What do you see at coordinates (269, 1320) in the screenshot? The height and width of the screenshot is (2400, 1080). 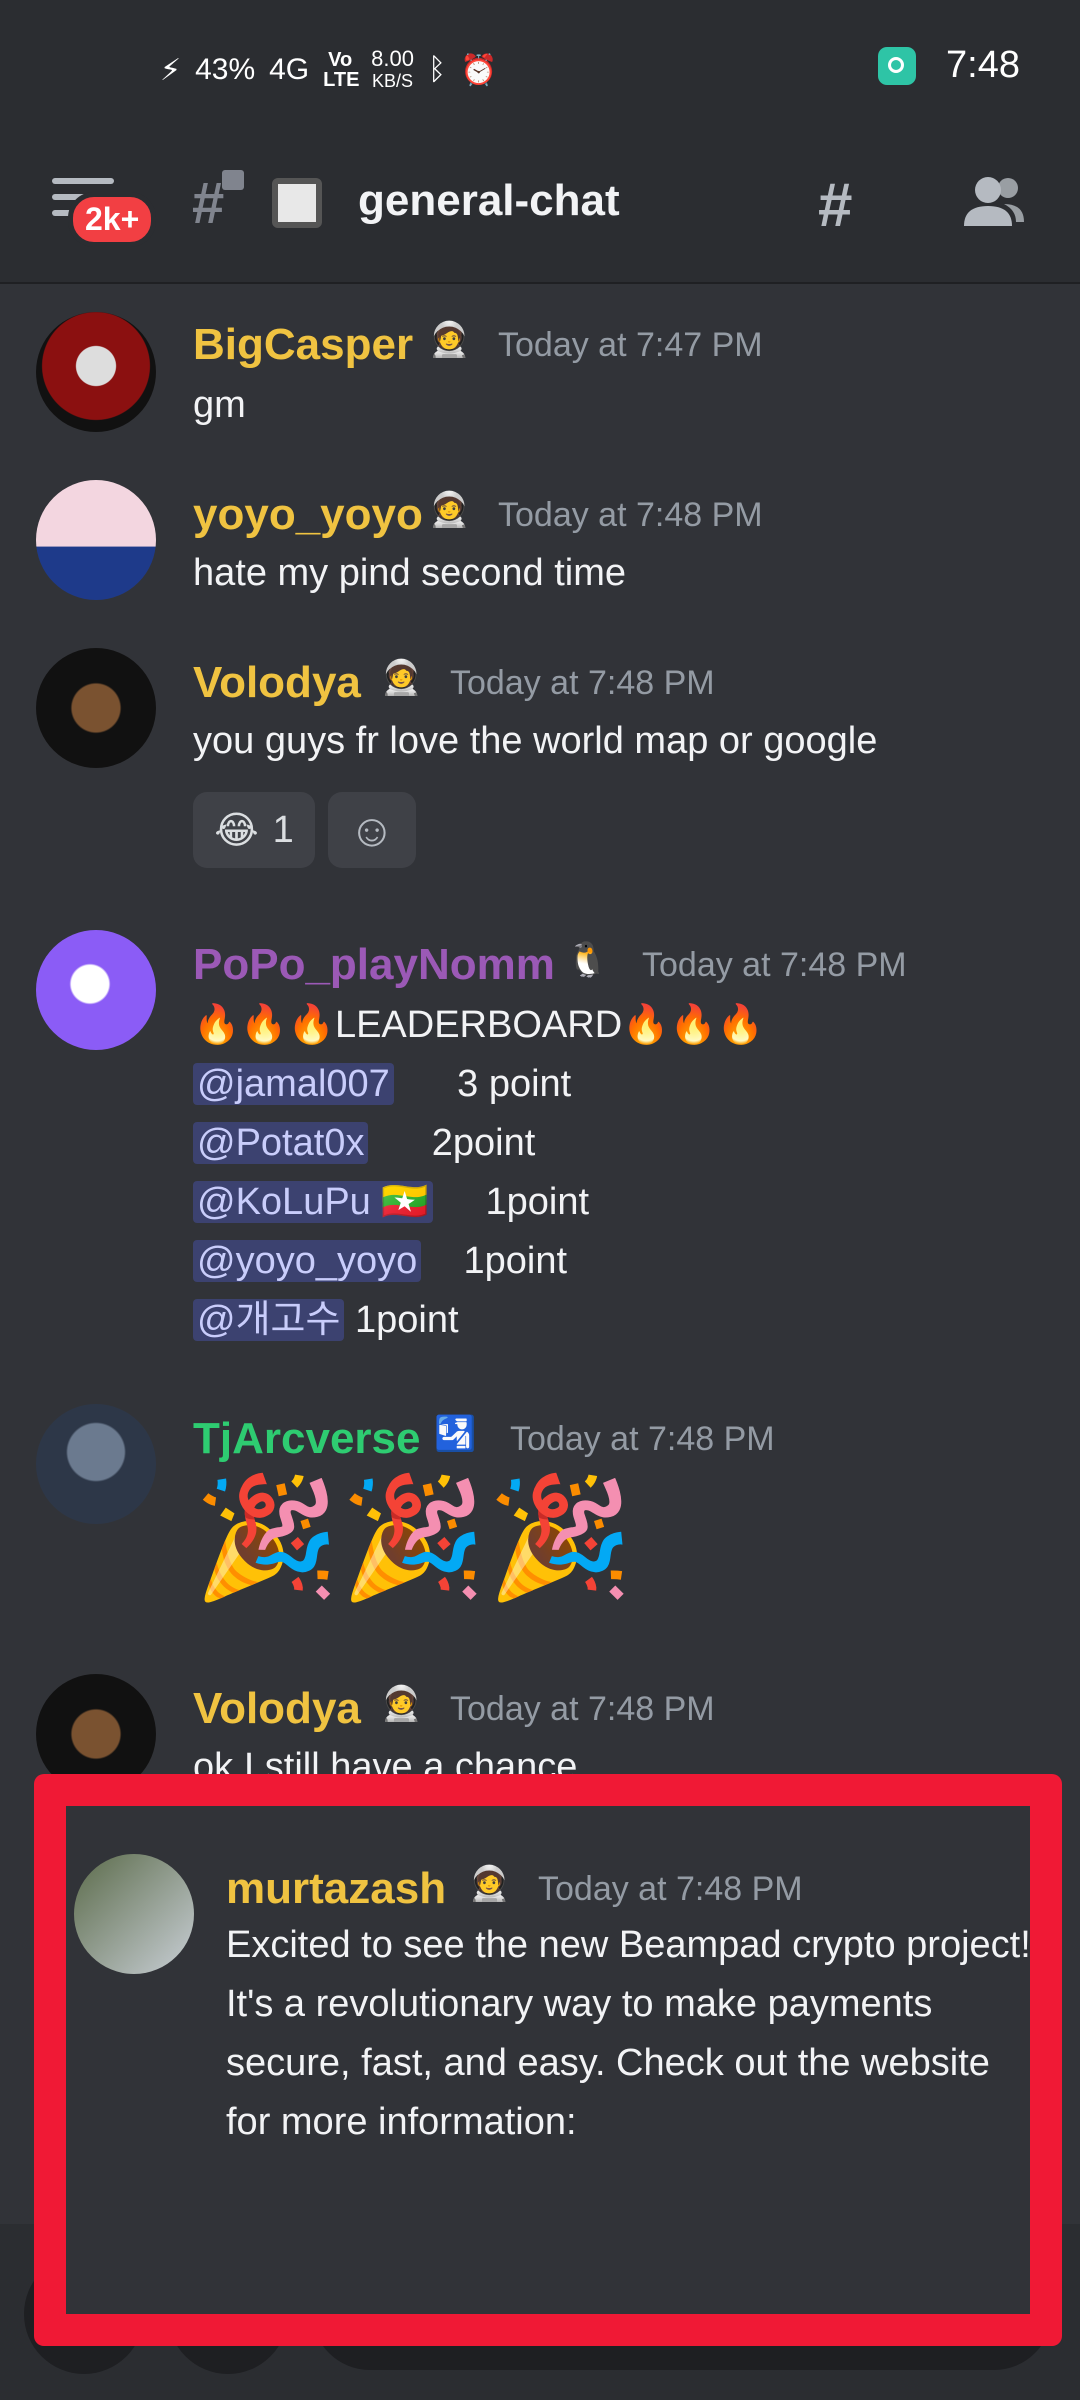 I see `user-mention: @개고수` at bounding box center [269, 1320].